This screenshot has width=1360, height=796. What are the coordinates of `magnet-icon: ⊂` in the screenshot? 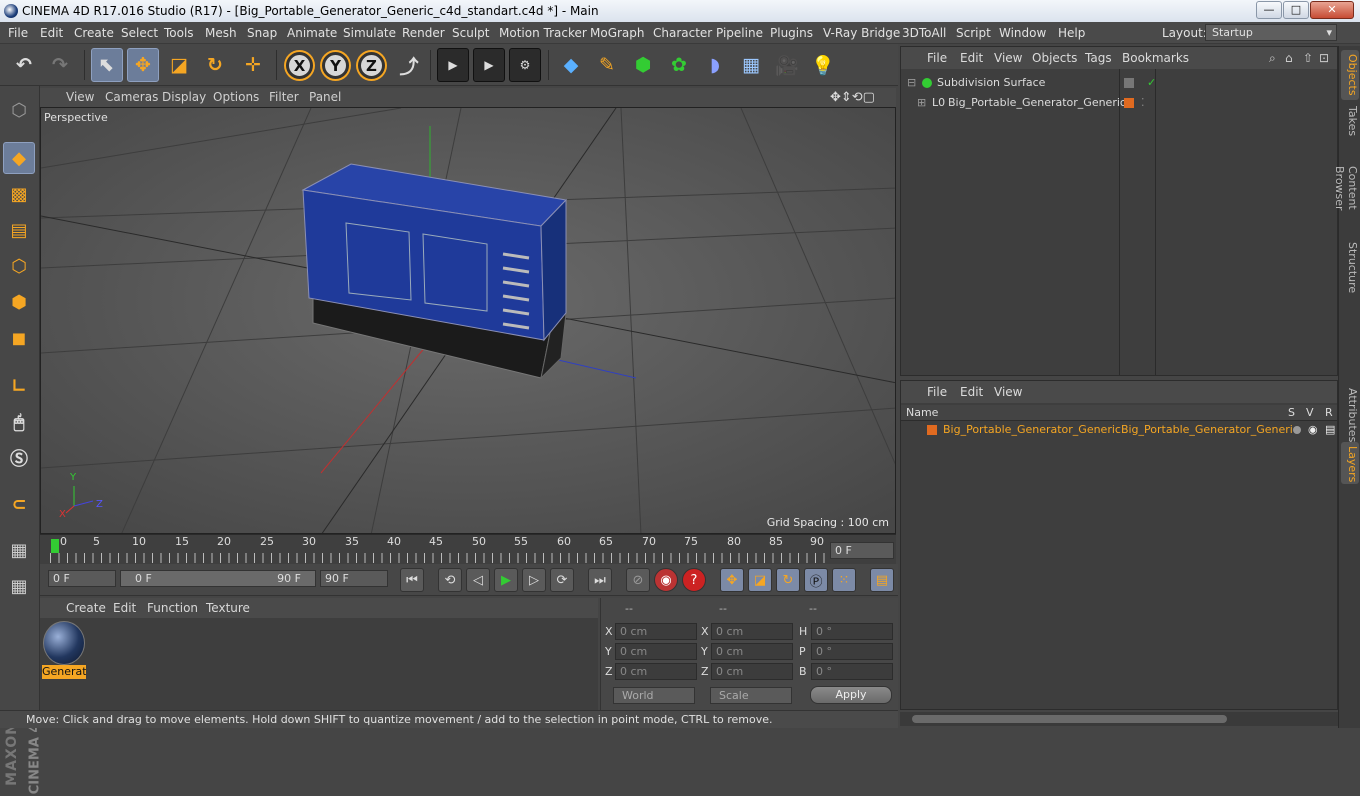 It's located at (19, 504).